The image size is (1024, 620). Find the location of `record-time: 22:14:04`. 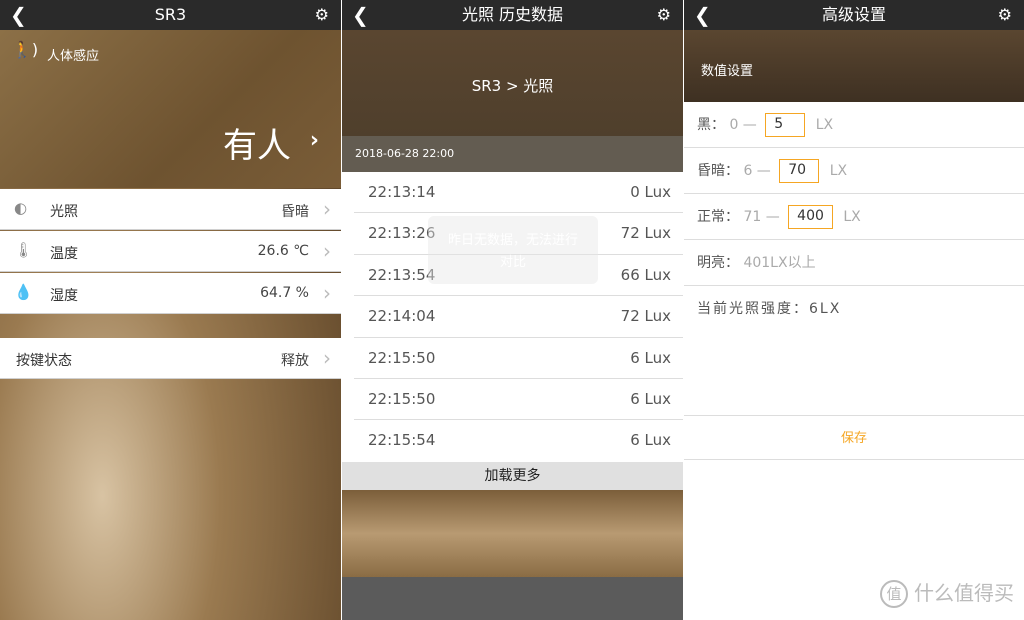

record-time: 22:14:04 is located at coordinates (402, 316).